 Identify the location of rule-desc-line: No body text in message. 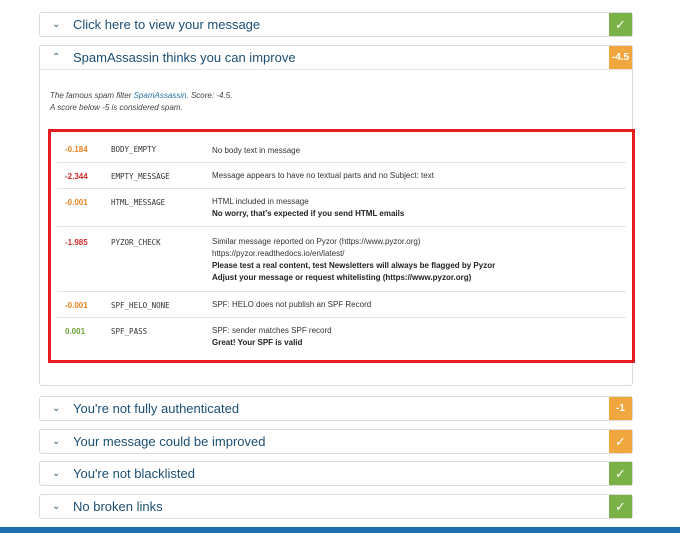
(256, 150).